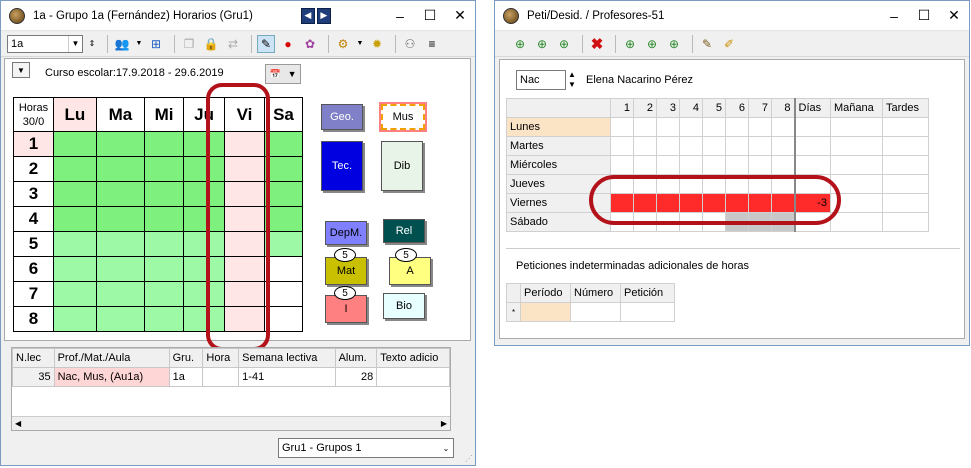 Image resolution: width=971 pixels, height=468 pixels. What do you see at coordinates (18, 423) in the screenshot?
I see `scroll-left-icon: ◀` at bounding box center [18, 423].